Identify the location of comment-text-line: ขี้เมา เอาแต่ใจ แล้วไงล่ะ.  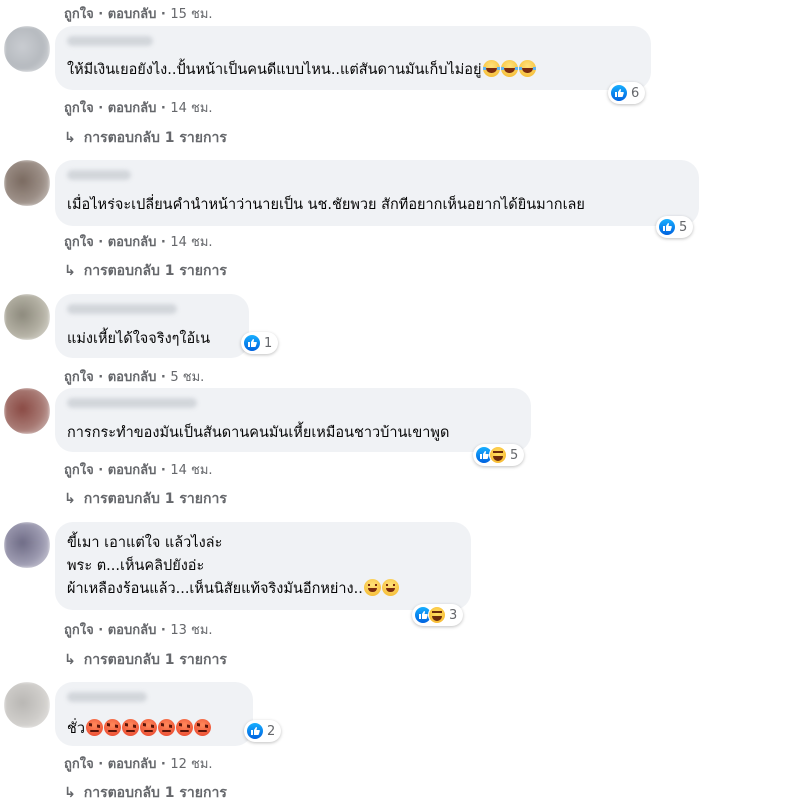
(145, 543).